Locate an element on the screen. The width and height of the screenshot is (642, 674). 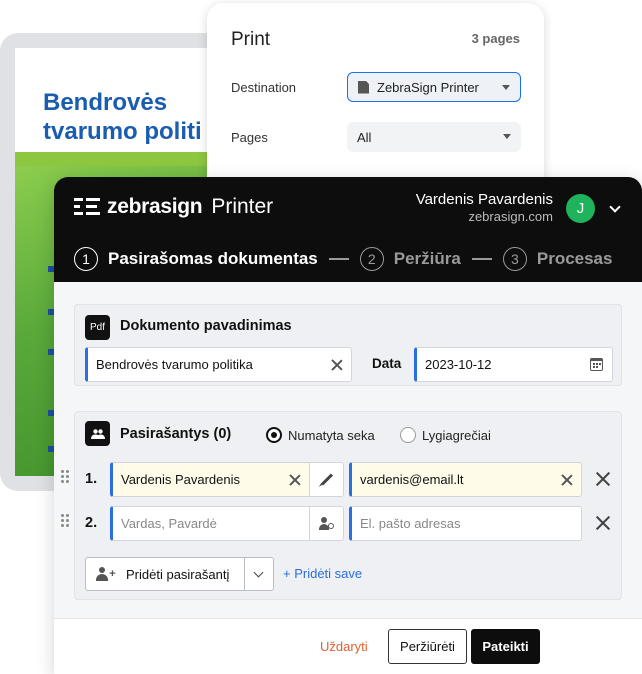
preview-button: Peržiūrėti is located at coordinates (427, 646).